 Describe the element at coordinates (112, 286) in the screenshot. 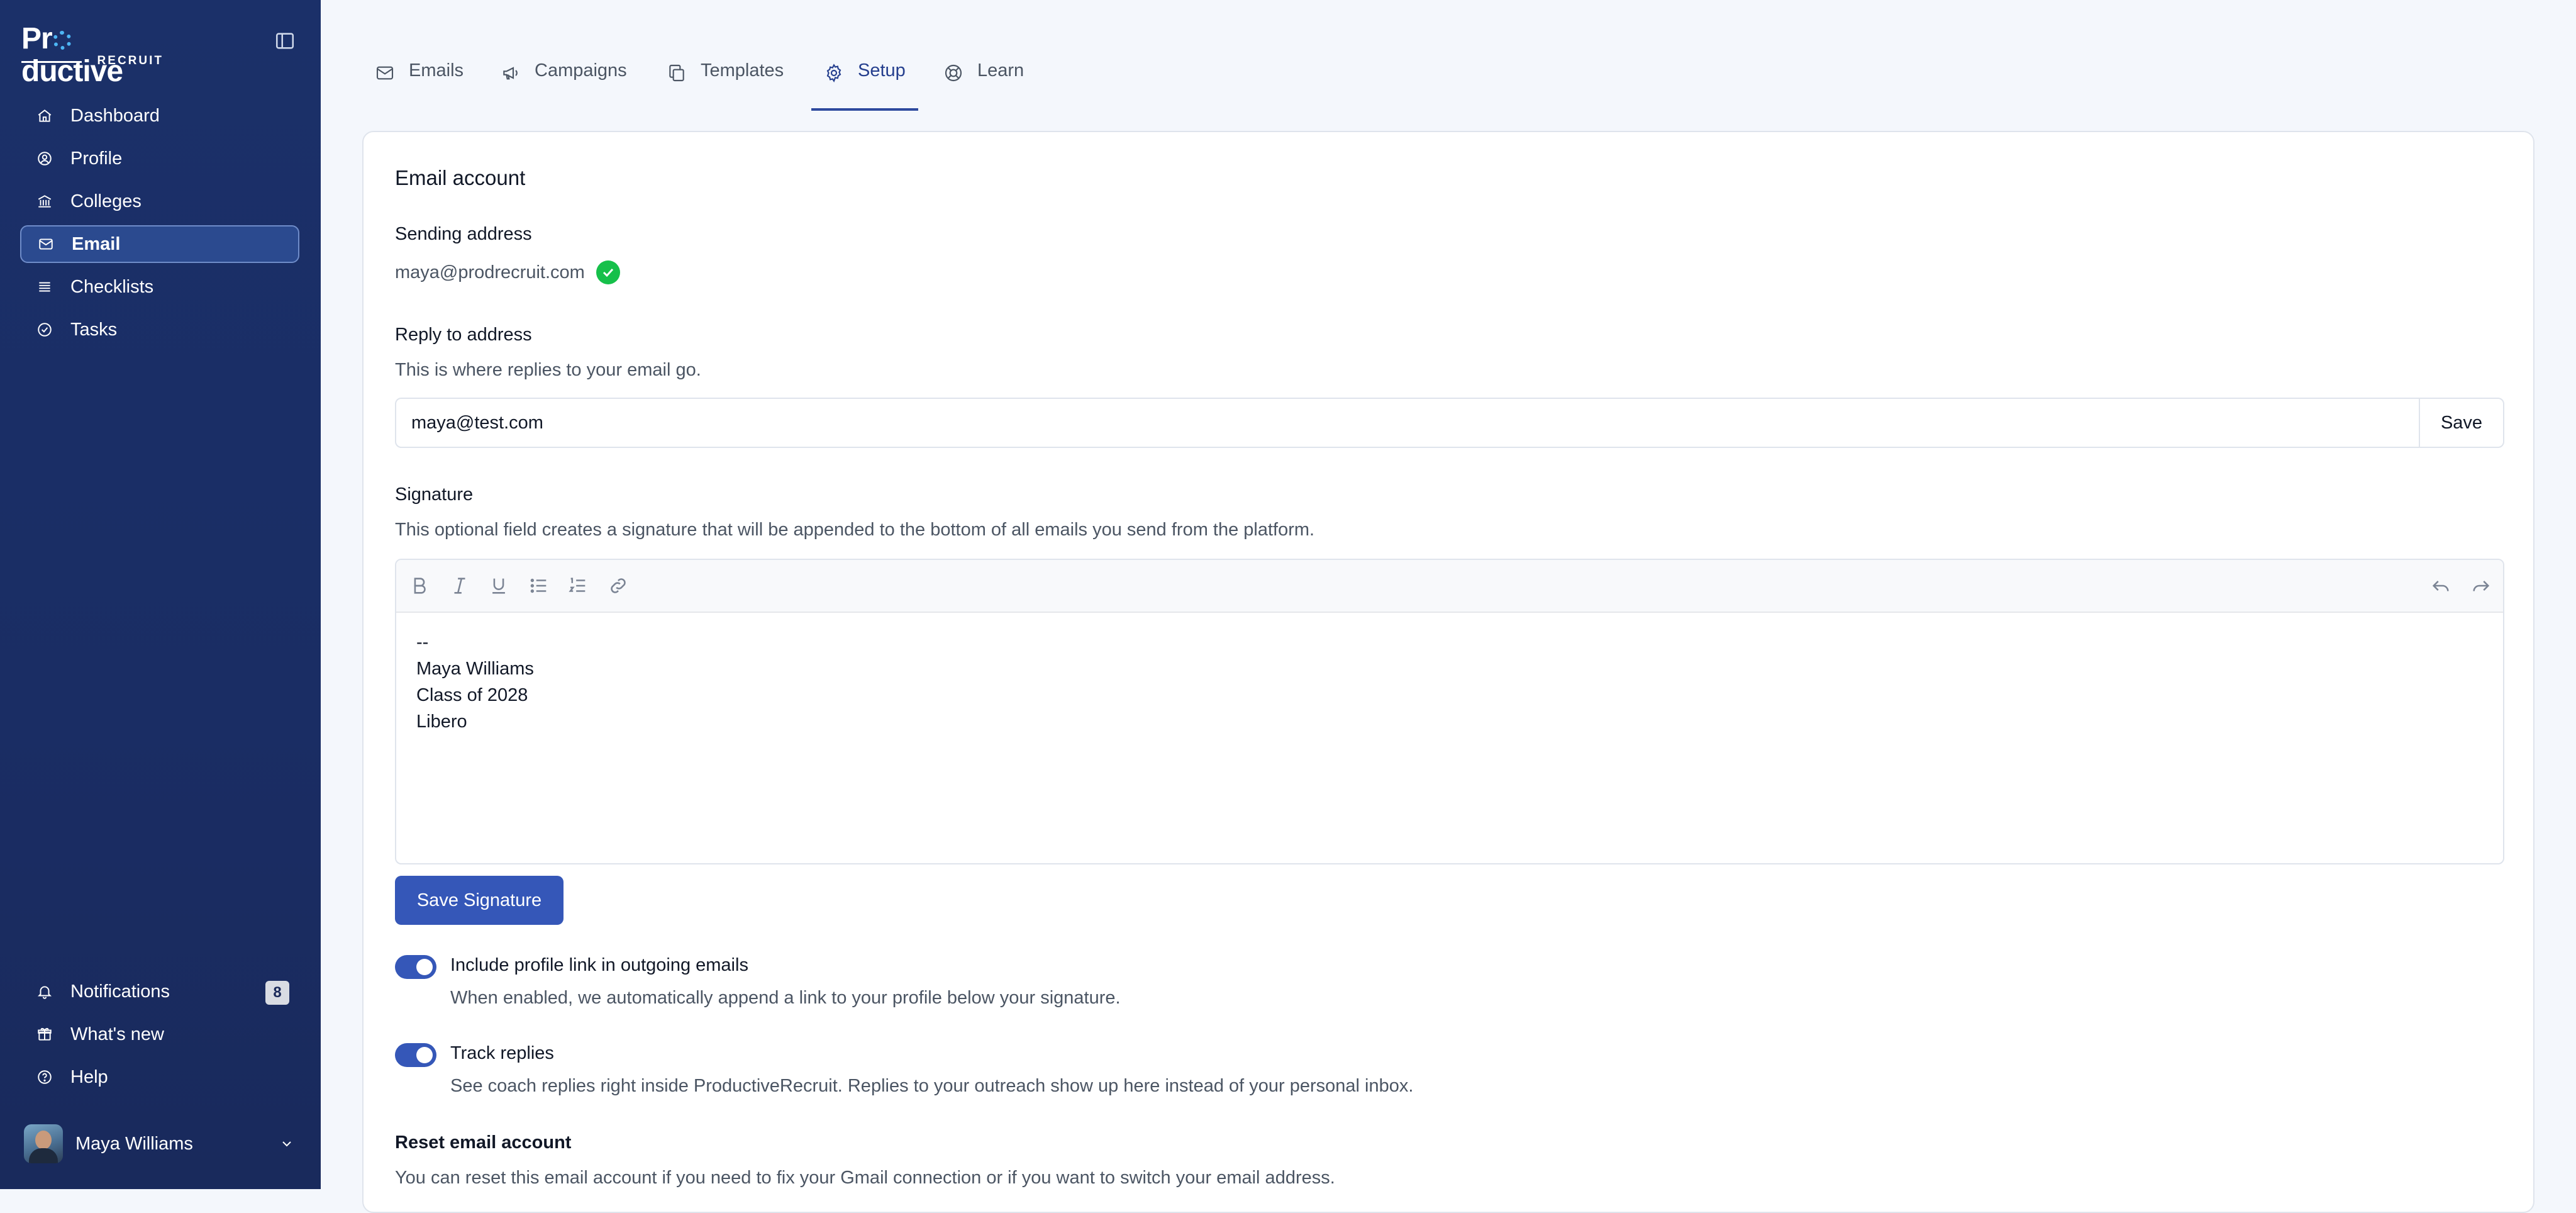

I see `sidebar-item-label: Checklists` at that location.